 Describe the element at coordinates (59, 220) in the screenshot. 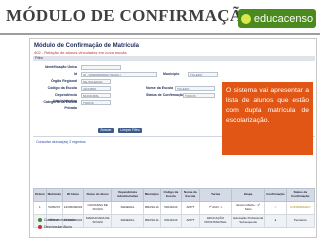

I see `legend-confirm-label: Confirmar matrícula` at that location.